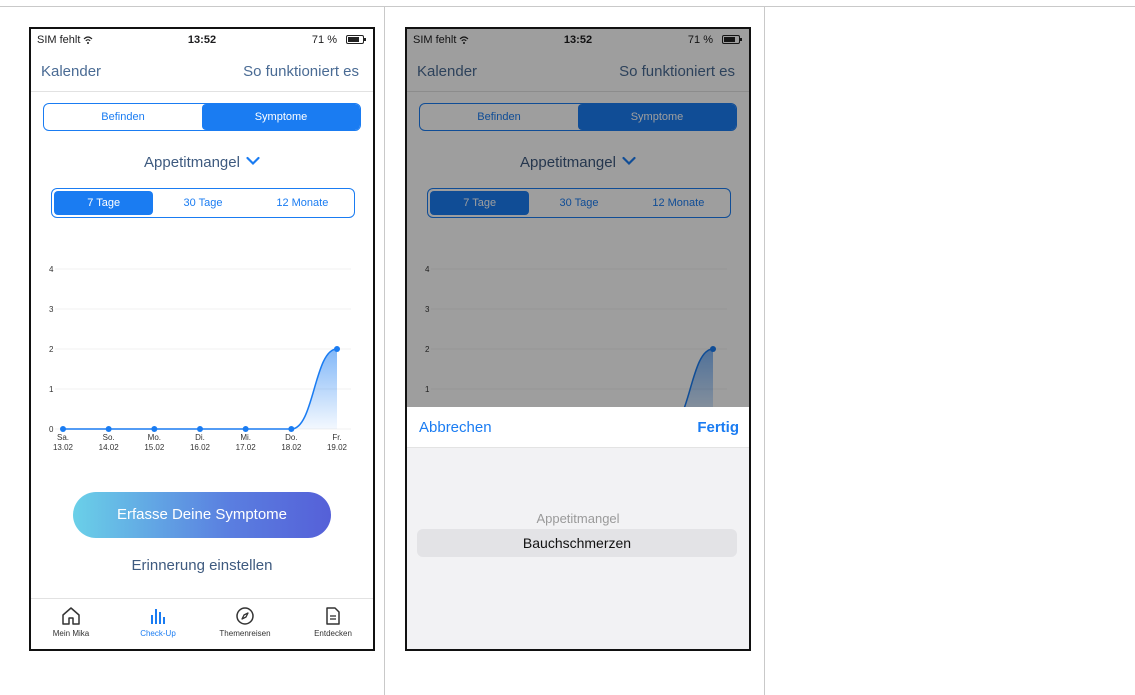 The image size is (1135, 695). Describe the element at coordinates (51, 429) in the screenshot. I see `y-tick-label: 0` at that location.